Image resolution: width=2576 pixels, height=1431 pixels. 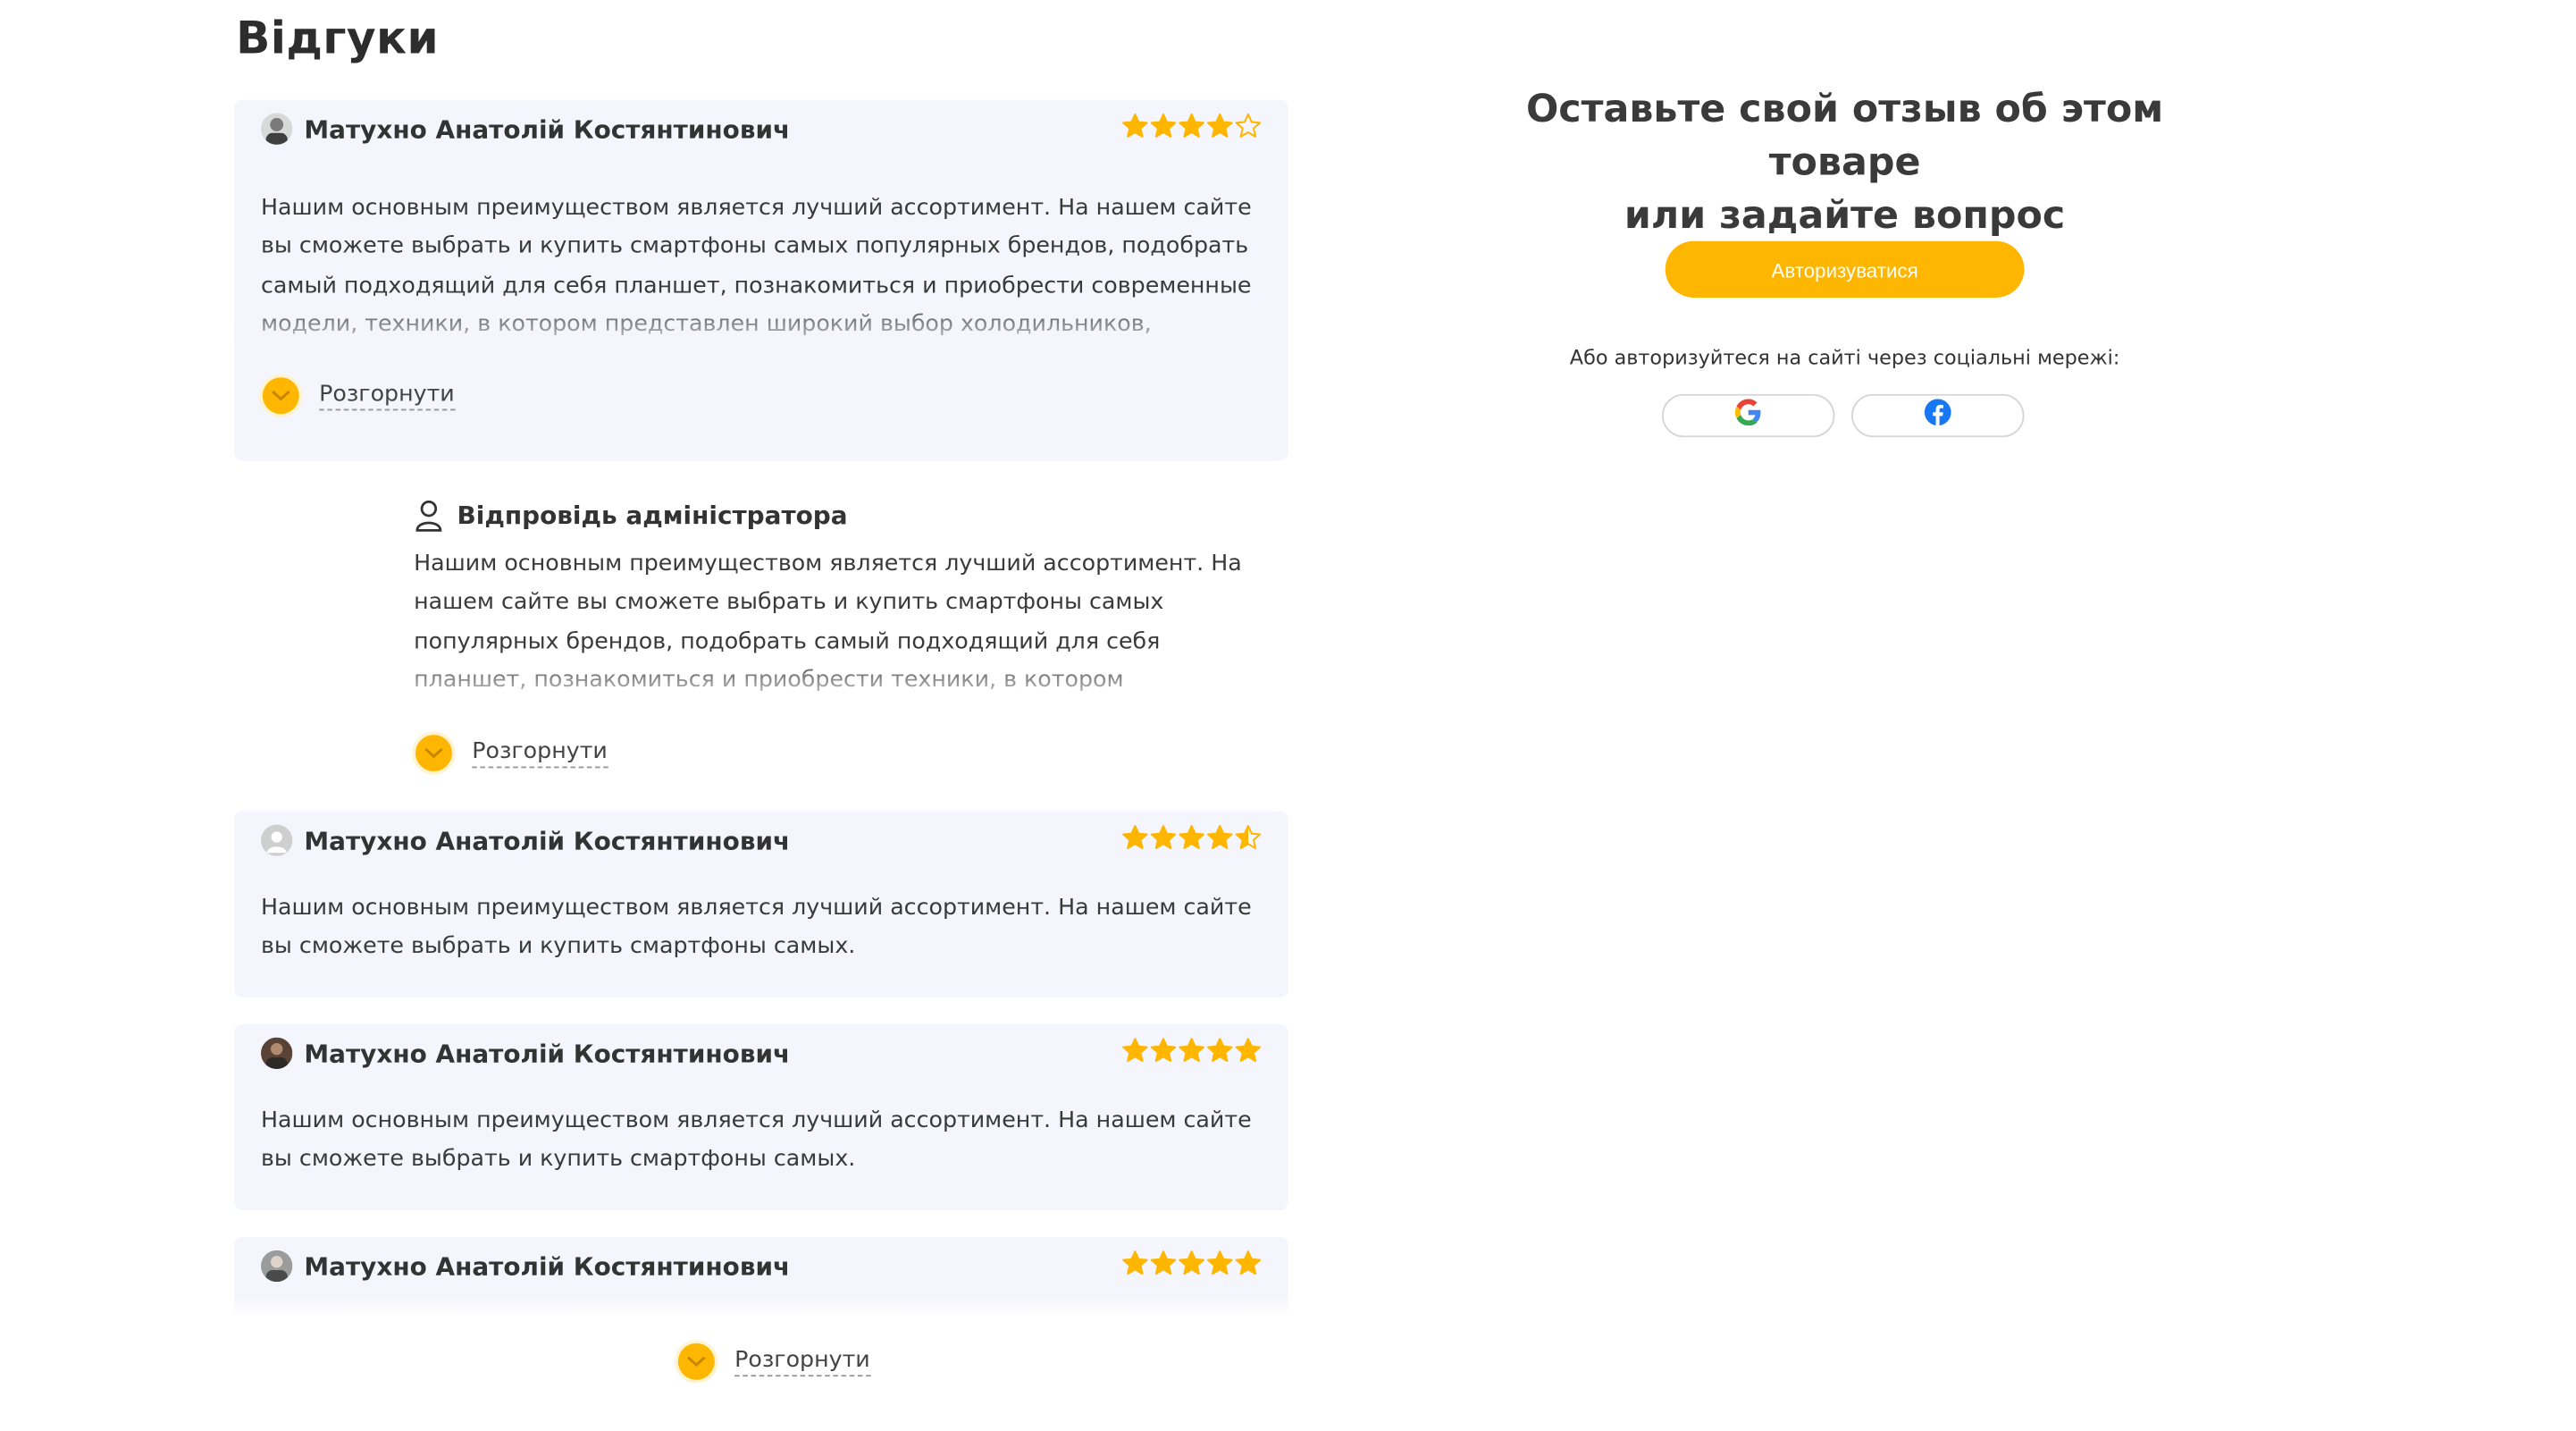 I want to click on google-login-button, so click(x=1748, y=415).